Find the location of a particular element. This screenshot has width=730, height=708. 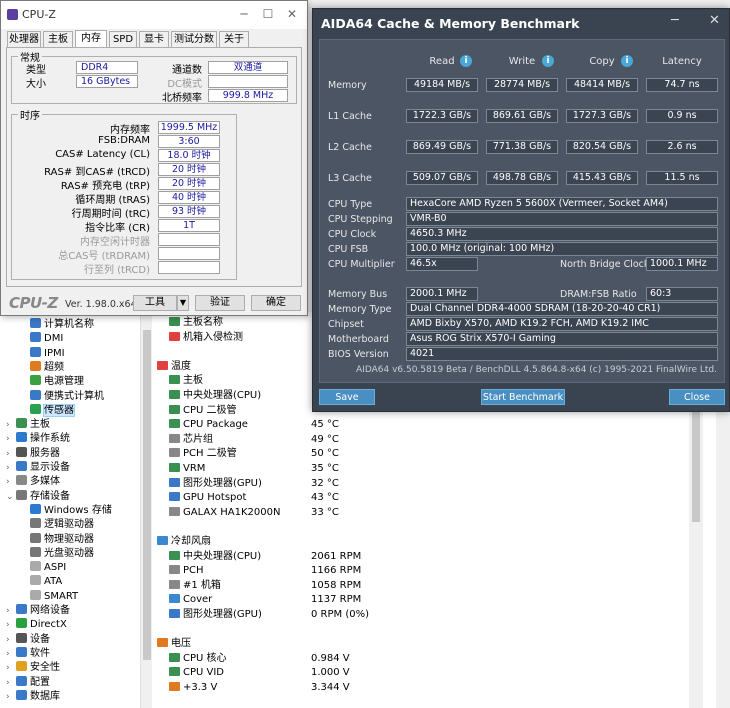

section-header: 电压 is located at coordinates (347, 644).